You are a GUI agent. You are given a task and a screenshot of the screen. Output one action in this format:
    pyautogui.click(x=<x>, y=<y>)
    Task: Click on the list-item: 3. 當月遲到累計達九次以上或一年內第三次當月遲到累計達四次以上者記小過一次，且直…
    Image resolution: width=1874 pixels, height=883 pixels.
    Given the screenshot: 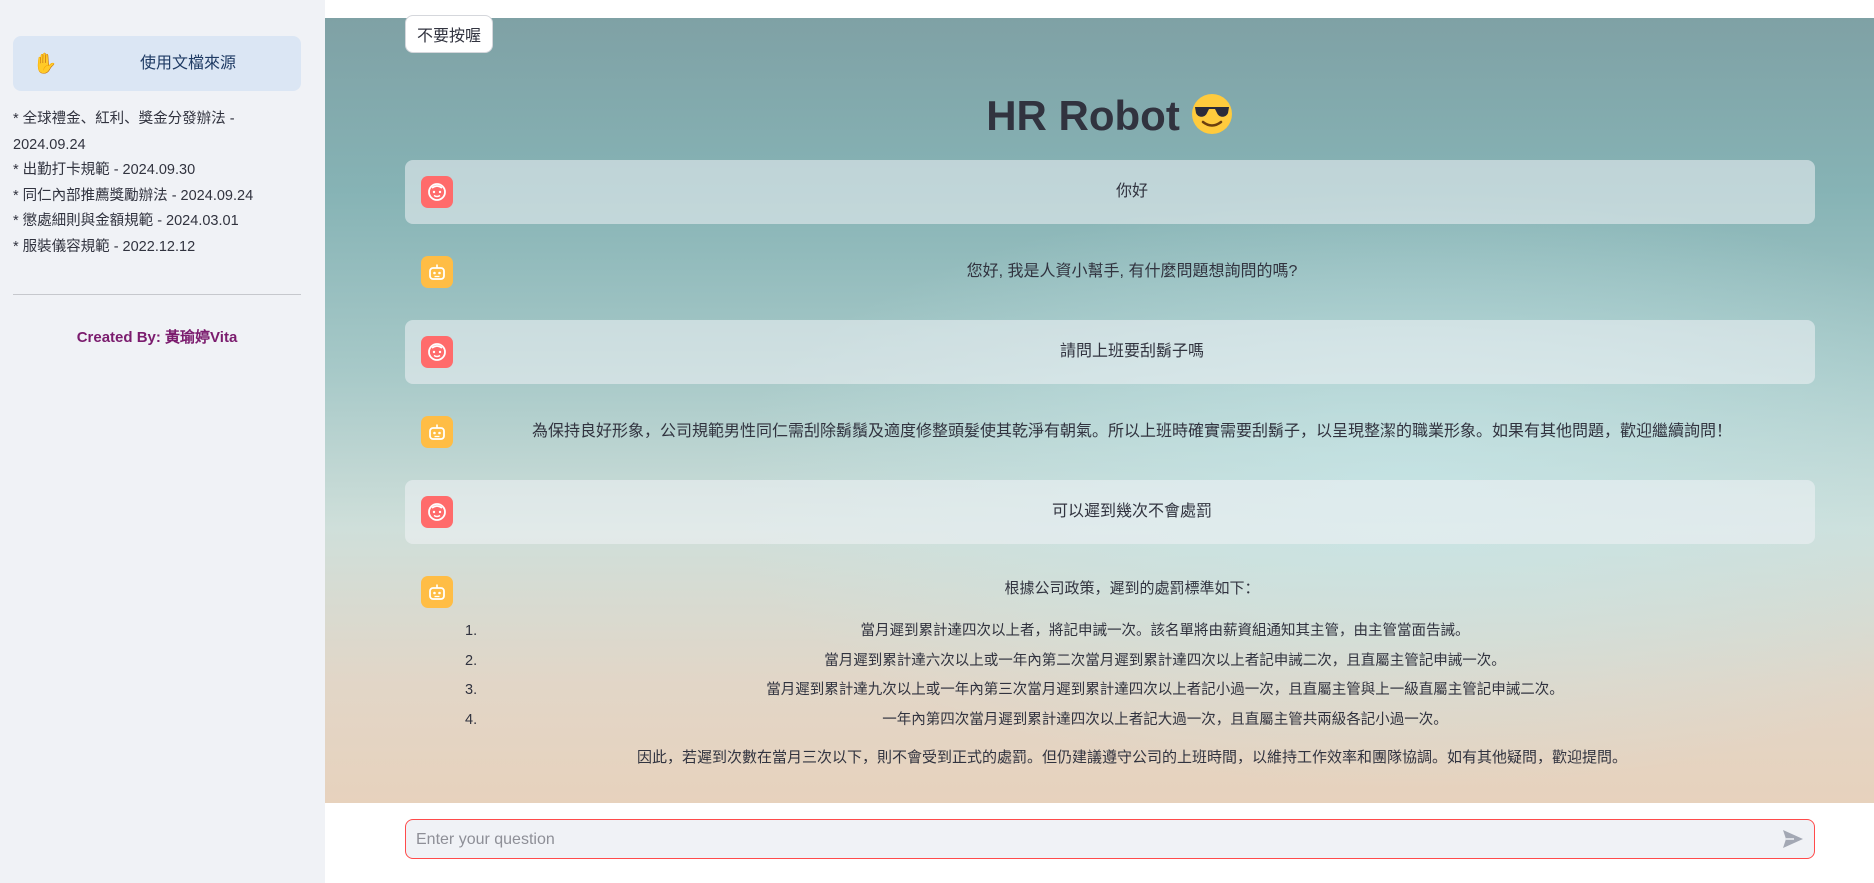 What is the action you would take?
    pyautogui.click(x=1130, y=691)
    